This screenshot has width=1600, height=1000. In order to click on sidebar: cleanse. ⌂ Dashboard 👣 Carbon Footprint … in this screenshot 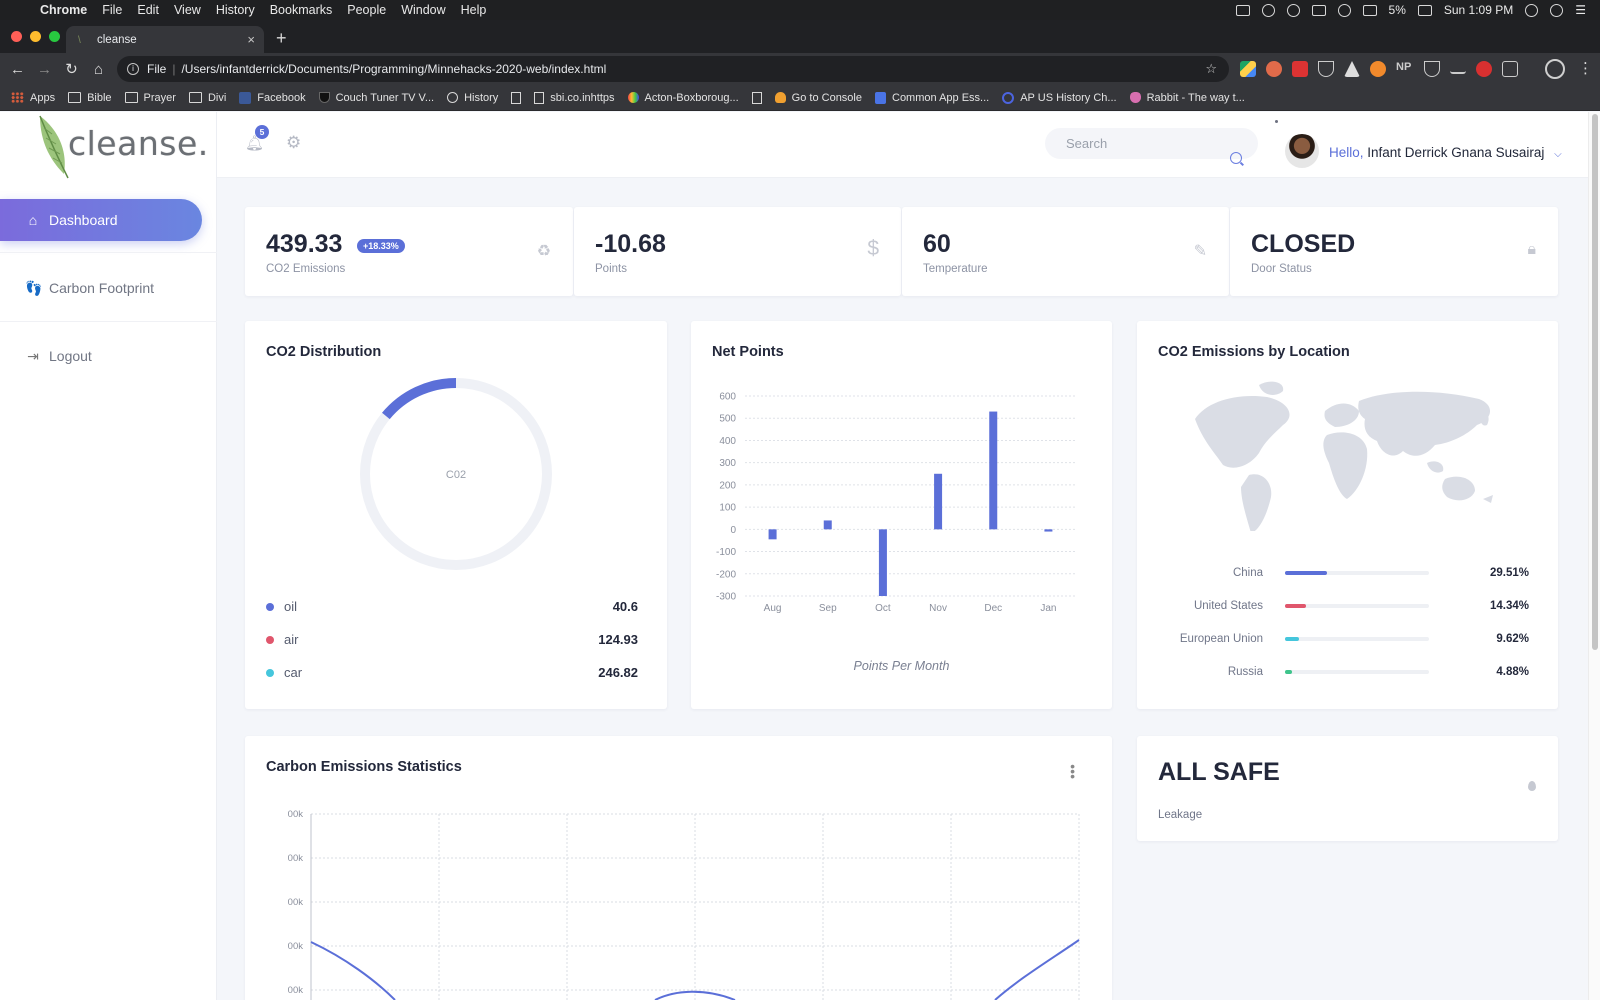, I will do `click(108, 556)`.